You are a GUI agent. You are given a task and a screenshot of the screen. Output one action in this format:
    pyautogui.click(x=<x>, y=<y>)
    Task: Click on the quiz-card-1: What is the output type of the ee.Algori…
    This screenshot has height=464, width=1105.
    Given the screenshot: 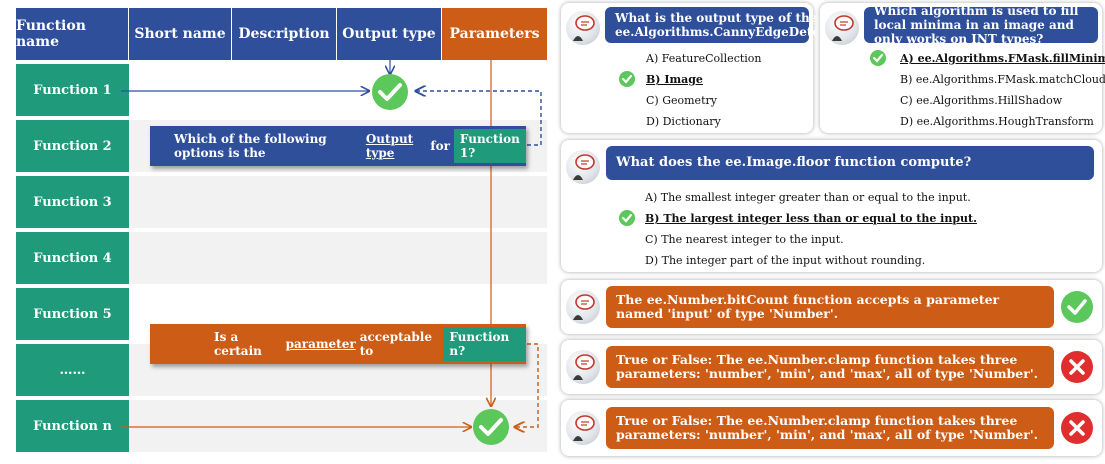 What is the action you would take?
    pyautogui.click(x=707, y=68)
    